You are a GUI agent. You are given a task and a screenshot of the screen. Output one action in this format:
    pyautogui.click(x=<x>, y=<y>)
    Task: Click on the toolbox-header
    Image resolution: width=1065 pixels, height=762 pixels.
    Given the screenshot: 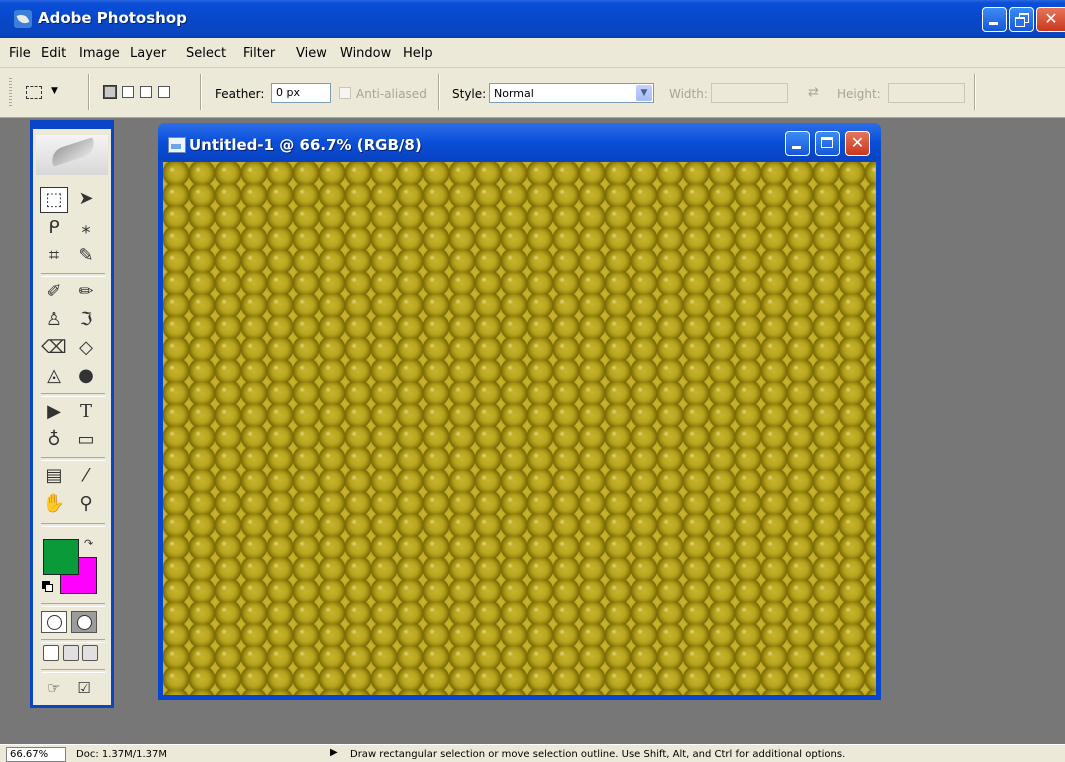 What is the action you would take?
    pyautogui.click(x=72, y=155)
    